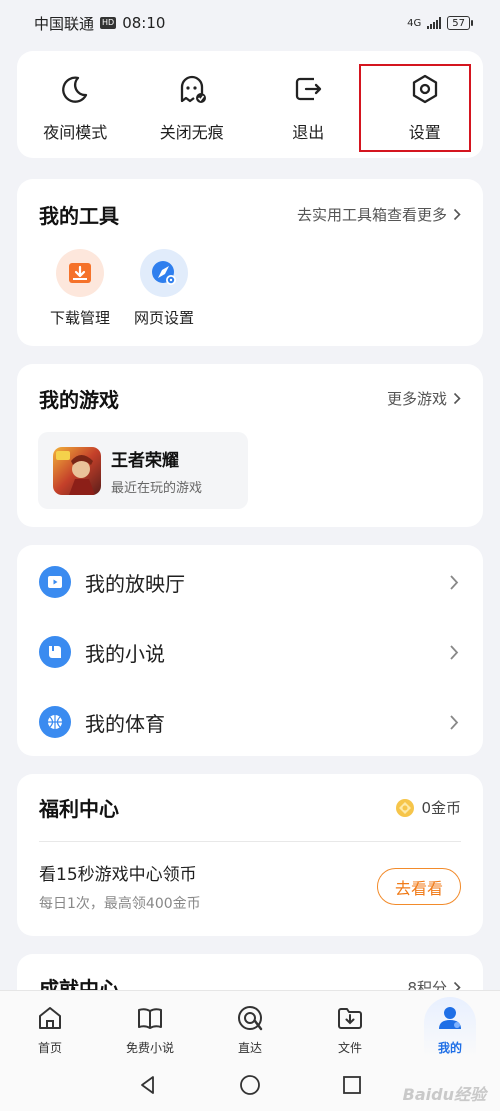  Describe the element at coordinates (77, 470) in the screenshot. I see `game-thumbnail` at that location.